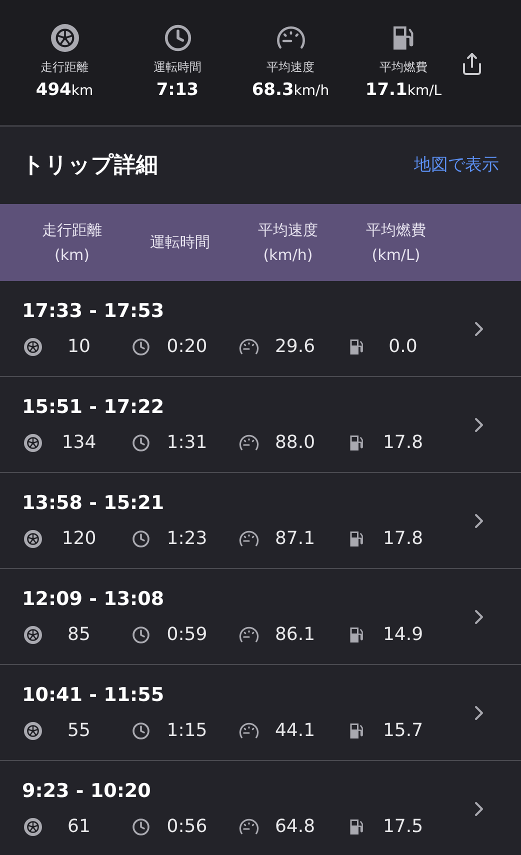 The width and height of the screenshot is (521, 855). I want to click on trip-time: 13:58 - 15:21, so click(94, 503).